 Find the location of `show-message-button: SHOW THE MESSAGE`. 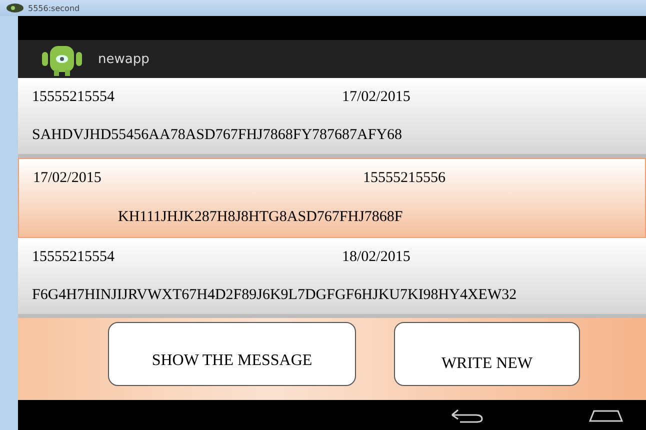

show-message-button: SHOW THE MESSAGE is located at coordinates (232, 354).